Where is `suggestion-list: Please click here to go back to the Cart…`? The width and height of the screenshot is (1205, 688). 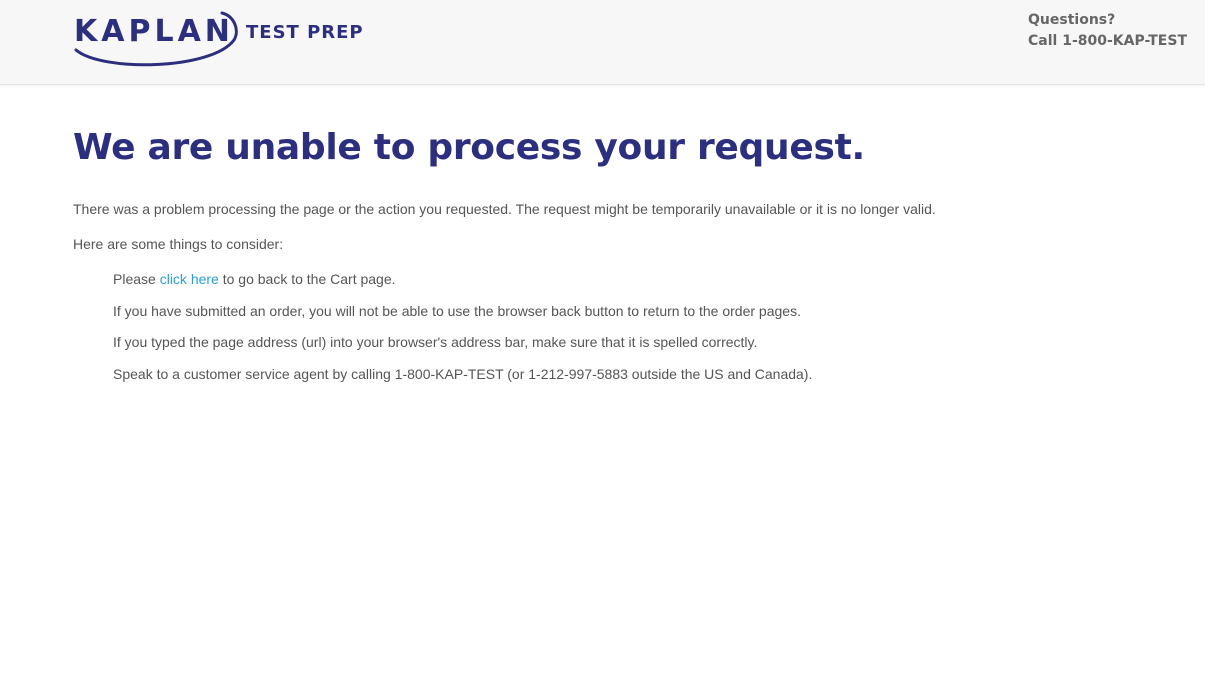
suggestion-list: Please click here to go back to the Cart… is located at coordinates (462, 333).